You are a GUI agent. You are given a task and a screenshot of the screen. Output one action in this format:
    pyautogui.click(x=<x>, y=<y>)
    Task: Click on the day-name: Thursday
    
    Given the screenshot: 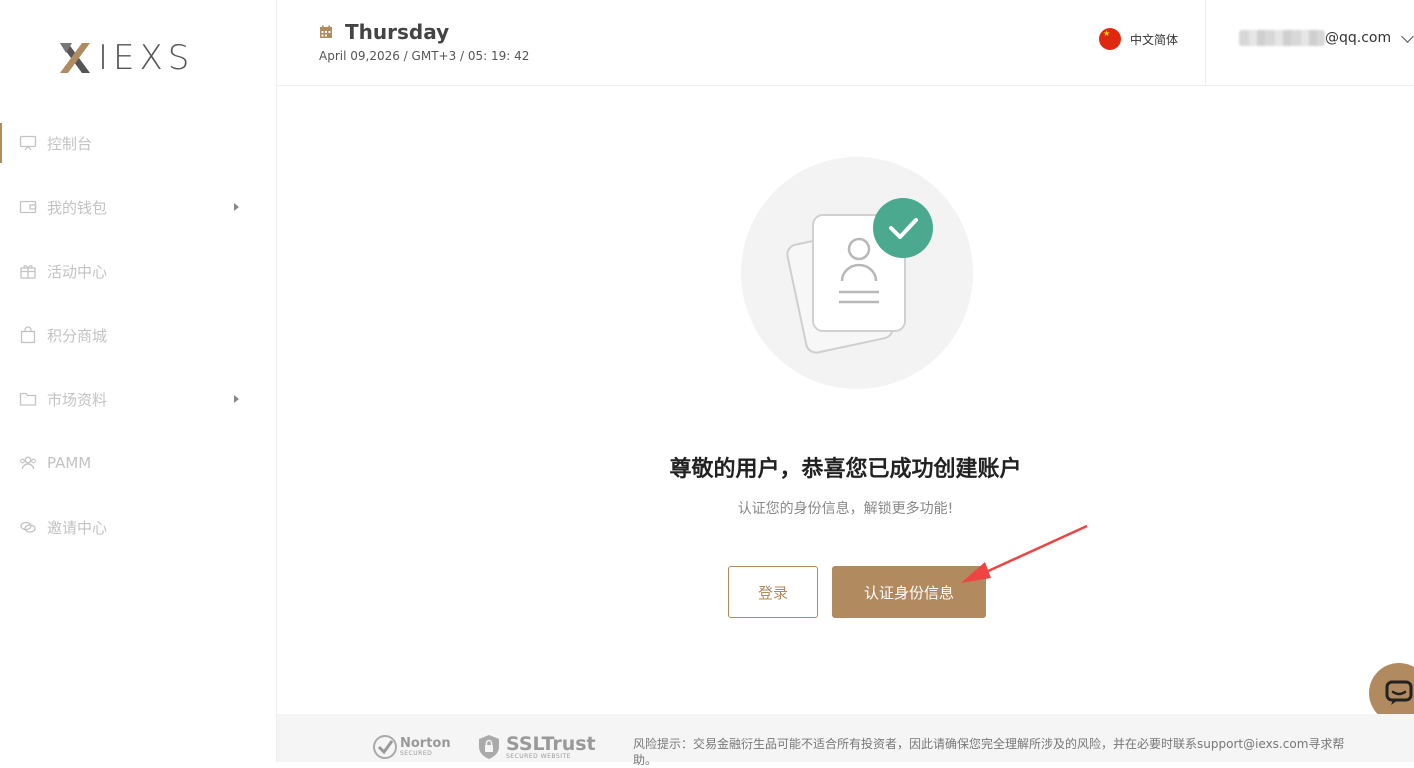 What is the action you would take?
    pyautogui.click(x=397, y=32)
    